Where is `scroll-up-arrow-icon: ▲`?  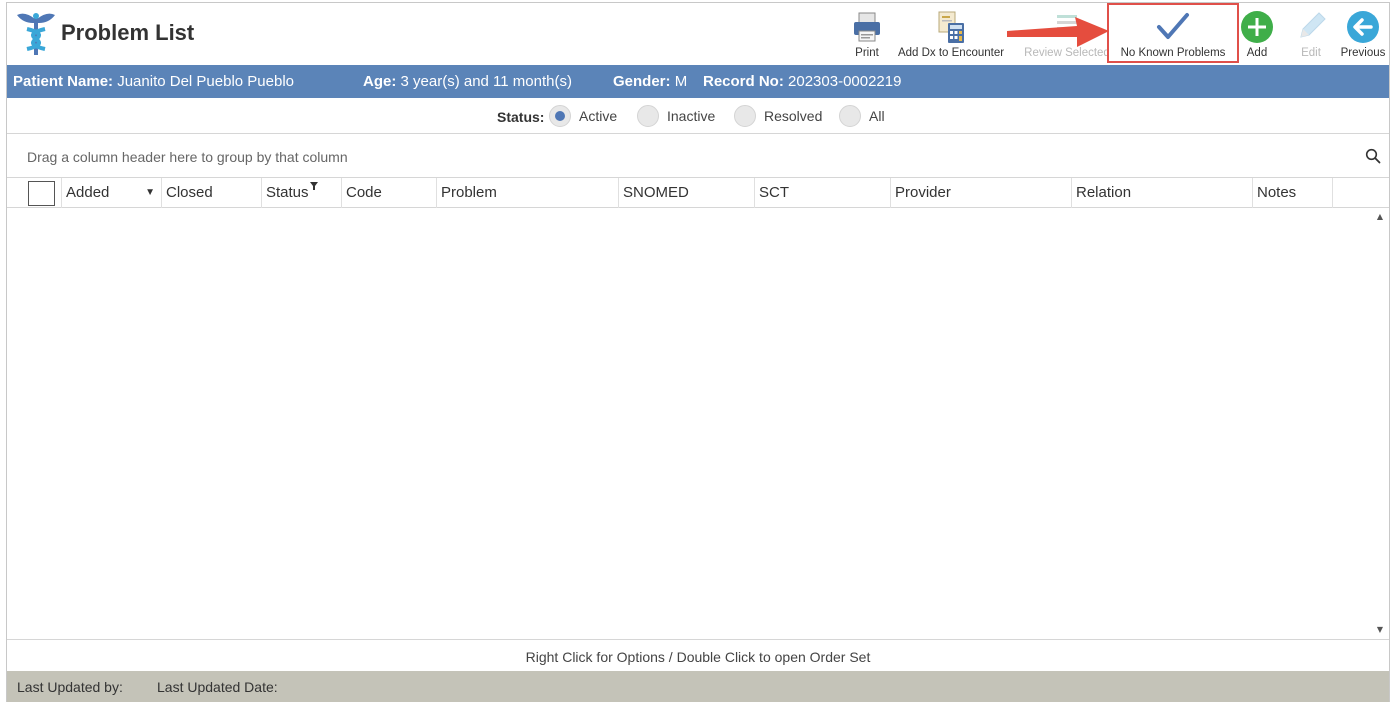 scroll-up-arrow-icon: ▲ is located at coordinates (1380, 217).